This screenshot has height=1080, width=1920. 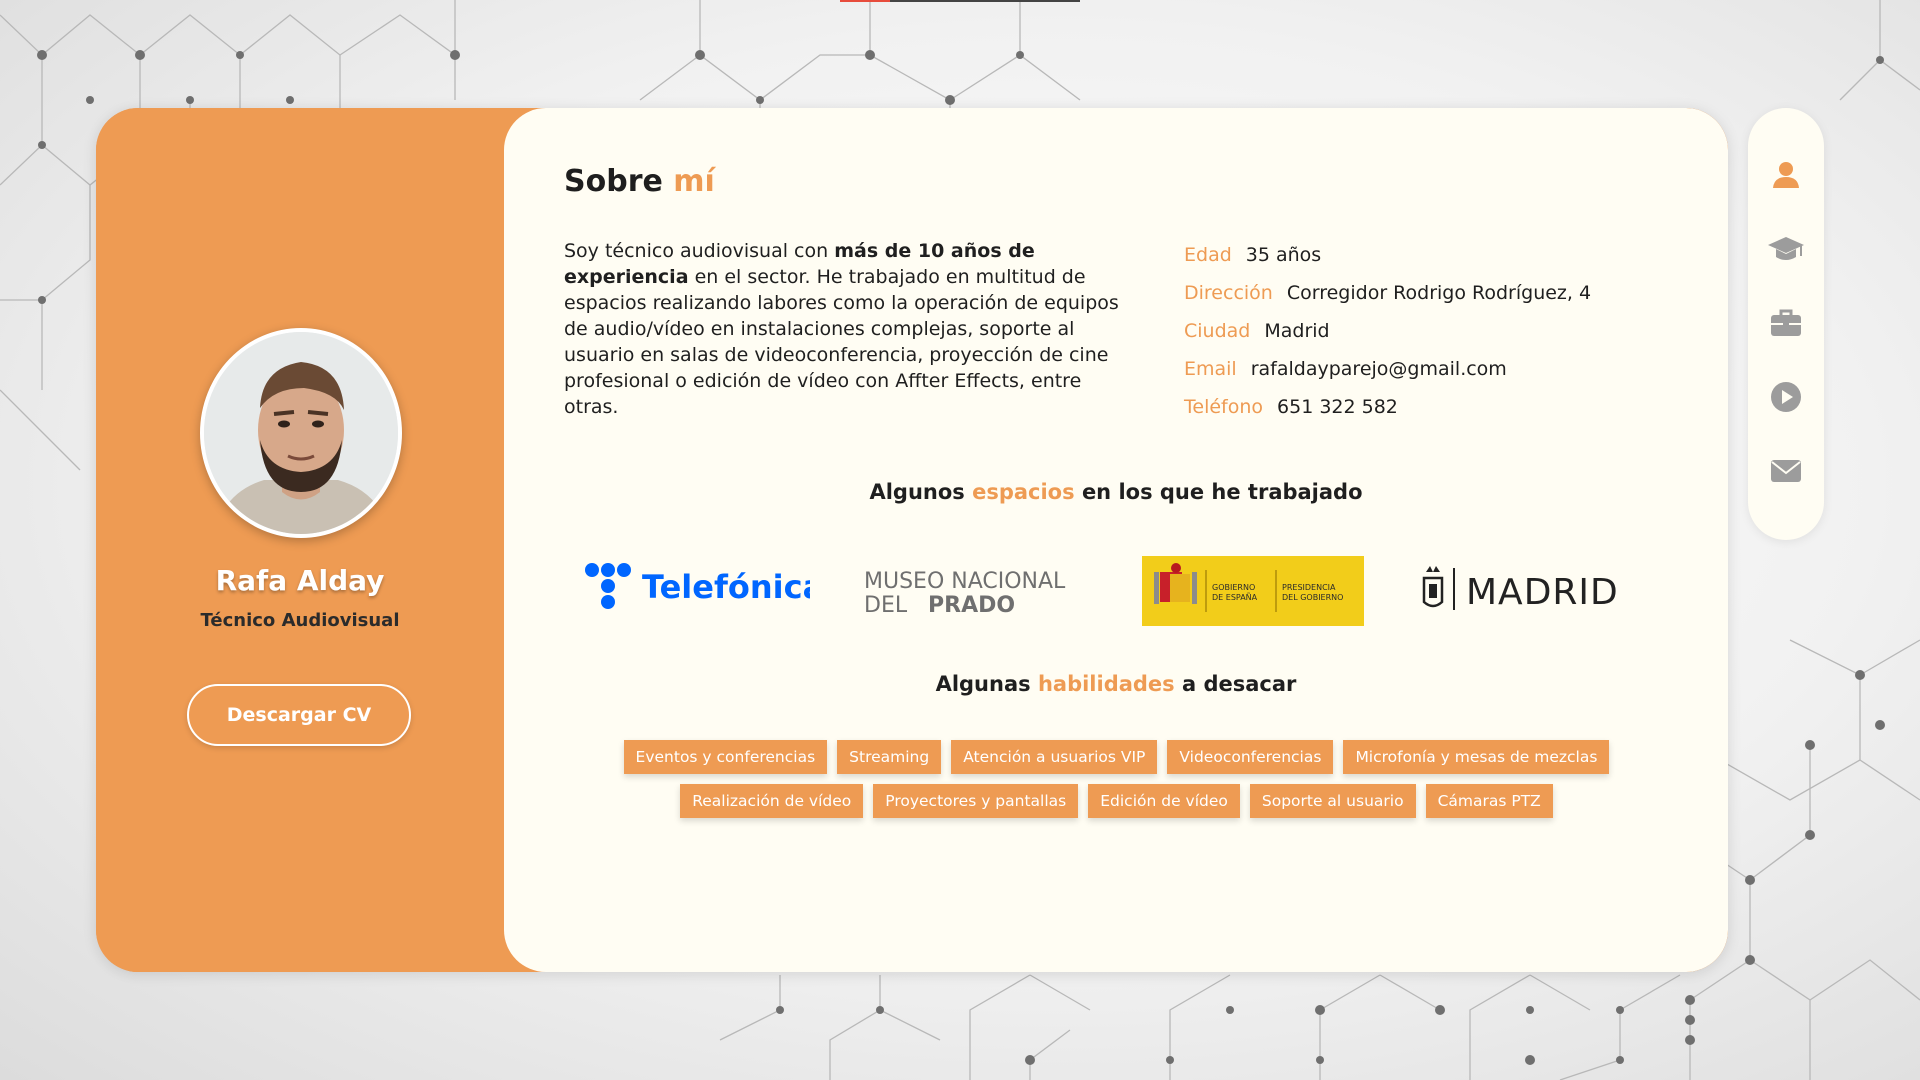 I want to click on telefonica-wordmark: Telefónica, so click(x=726, y=587).